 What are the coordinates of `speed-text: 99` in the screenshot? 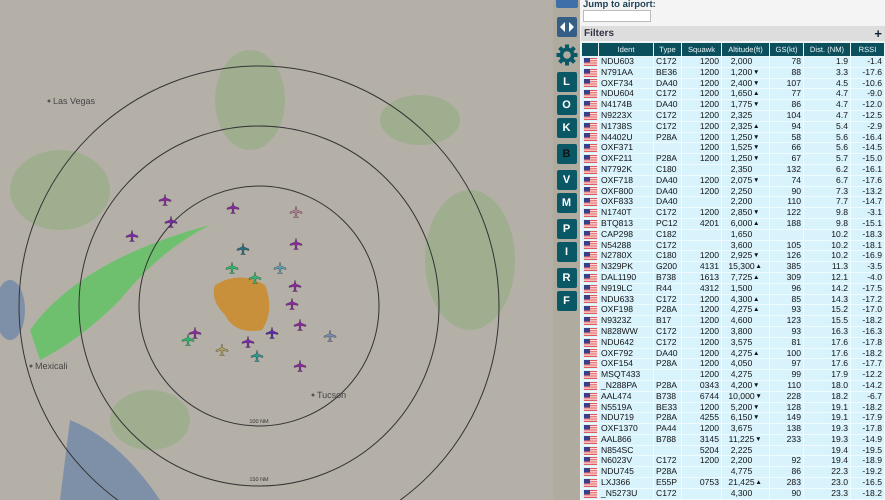 It's located at (796, 375).